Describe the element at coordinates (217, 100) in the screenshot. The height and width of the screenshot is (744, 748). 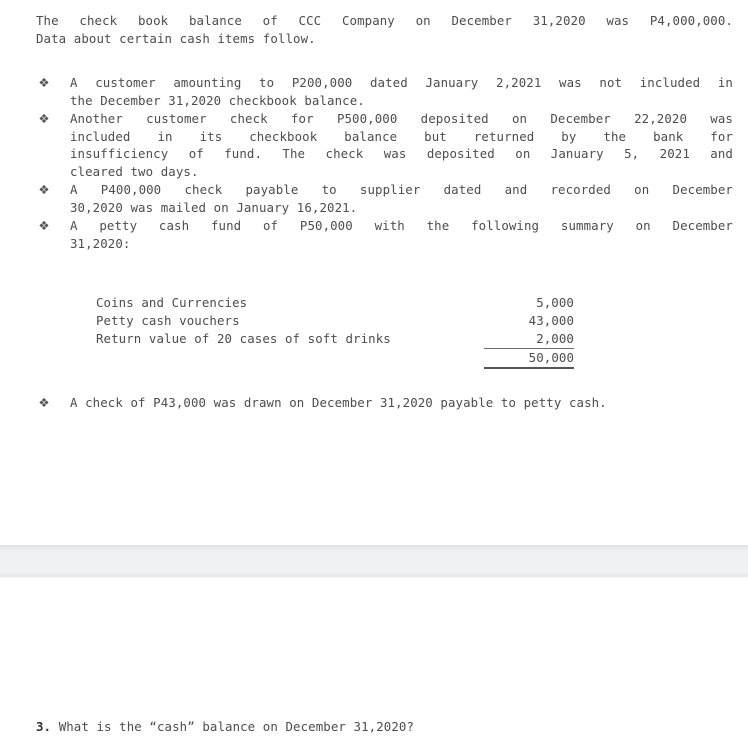
I see `bullet-line: the December 31,2020 checkbook balance.` at that location.